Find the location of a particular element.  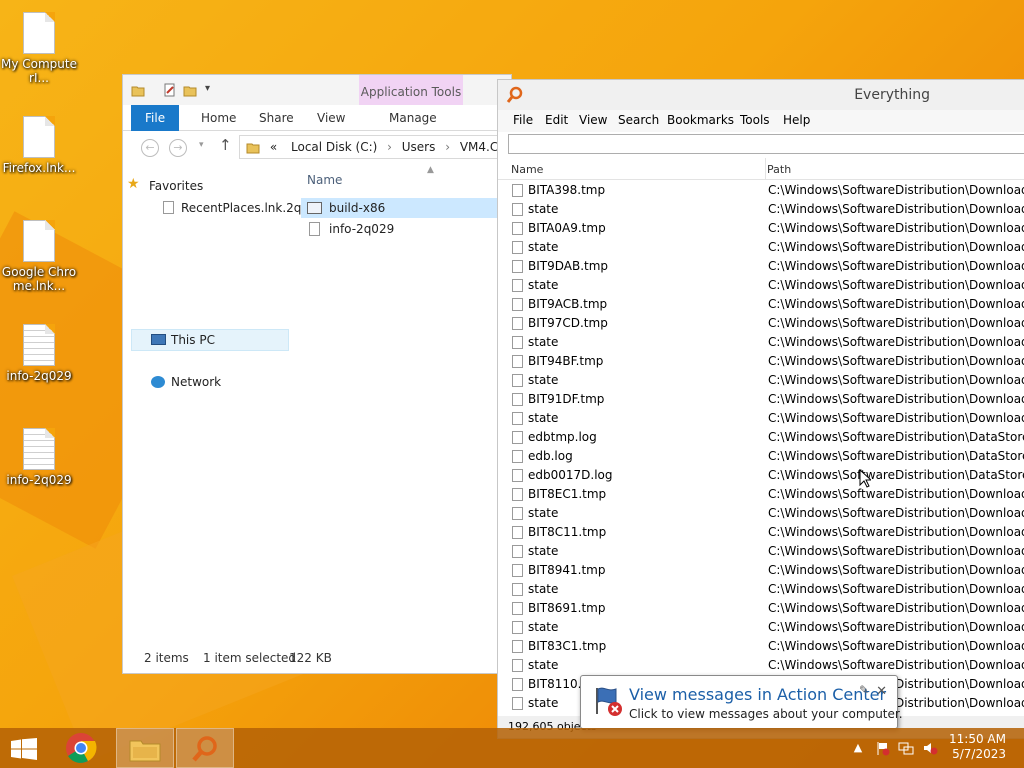

show-hidden-icons-chevron-icon: ▲ is located at coordinates (858, 748).